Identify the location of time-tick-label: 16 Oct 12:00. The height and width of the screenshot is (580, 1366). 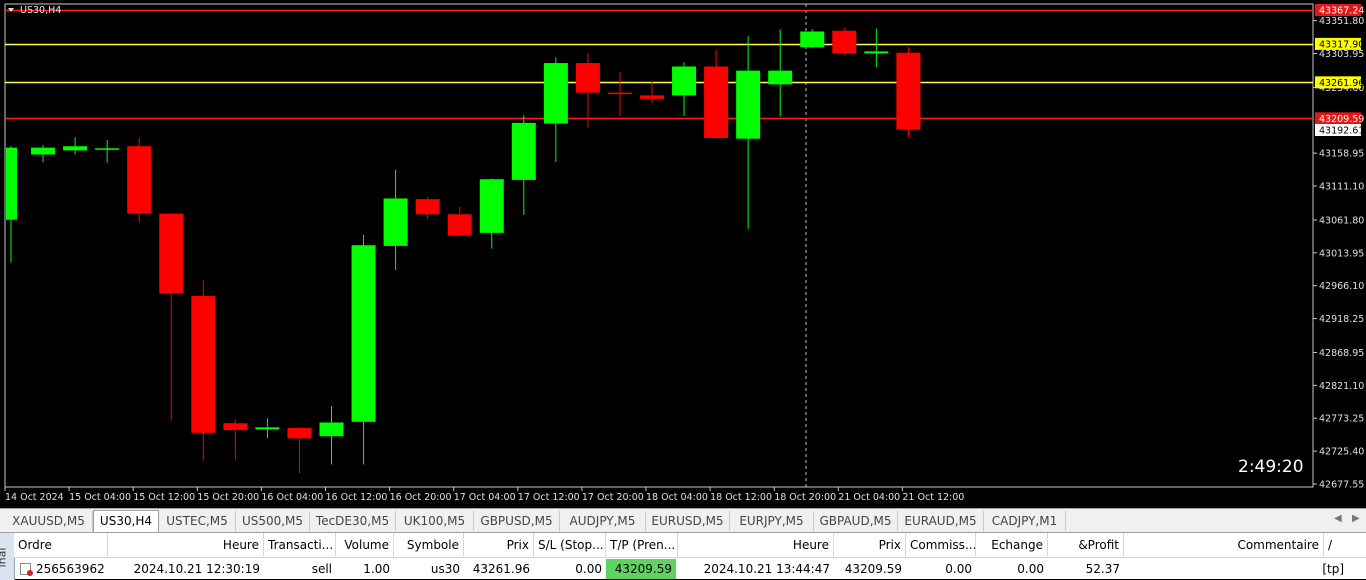
(357, 497).